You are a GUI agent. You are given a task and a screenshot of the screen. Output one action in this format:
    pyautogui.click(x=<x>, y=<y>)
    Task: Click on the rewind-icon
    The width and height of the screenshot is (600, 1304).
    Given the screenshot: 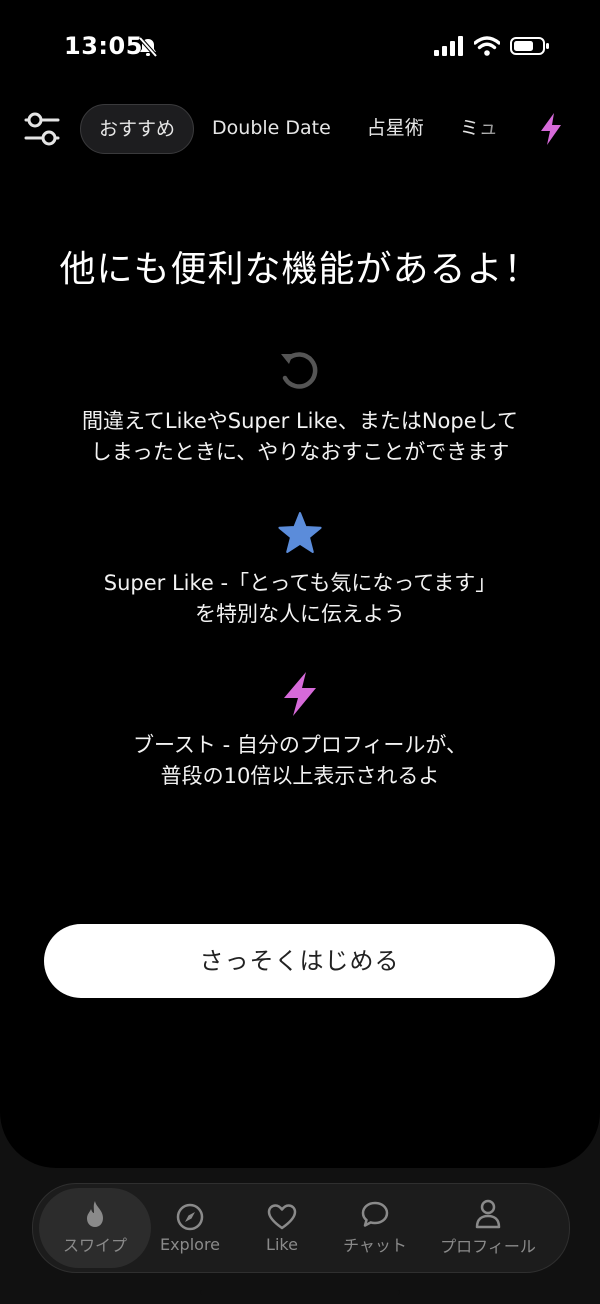 What is the action you would take?
    pyautogui.click(x=299, y=370)
    